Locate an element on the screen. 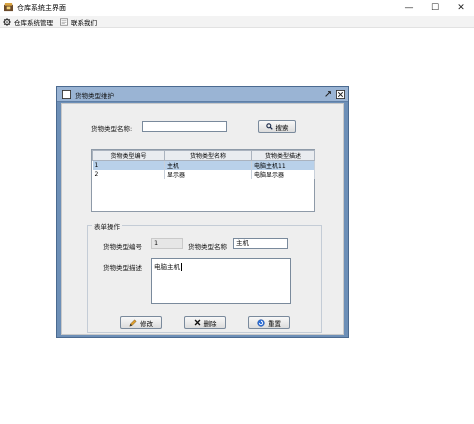  cell-id: 1 is located at coordinates (128, 165).